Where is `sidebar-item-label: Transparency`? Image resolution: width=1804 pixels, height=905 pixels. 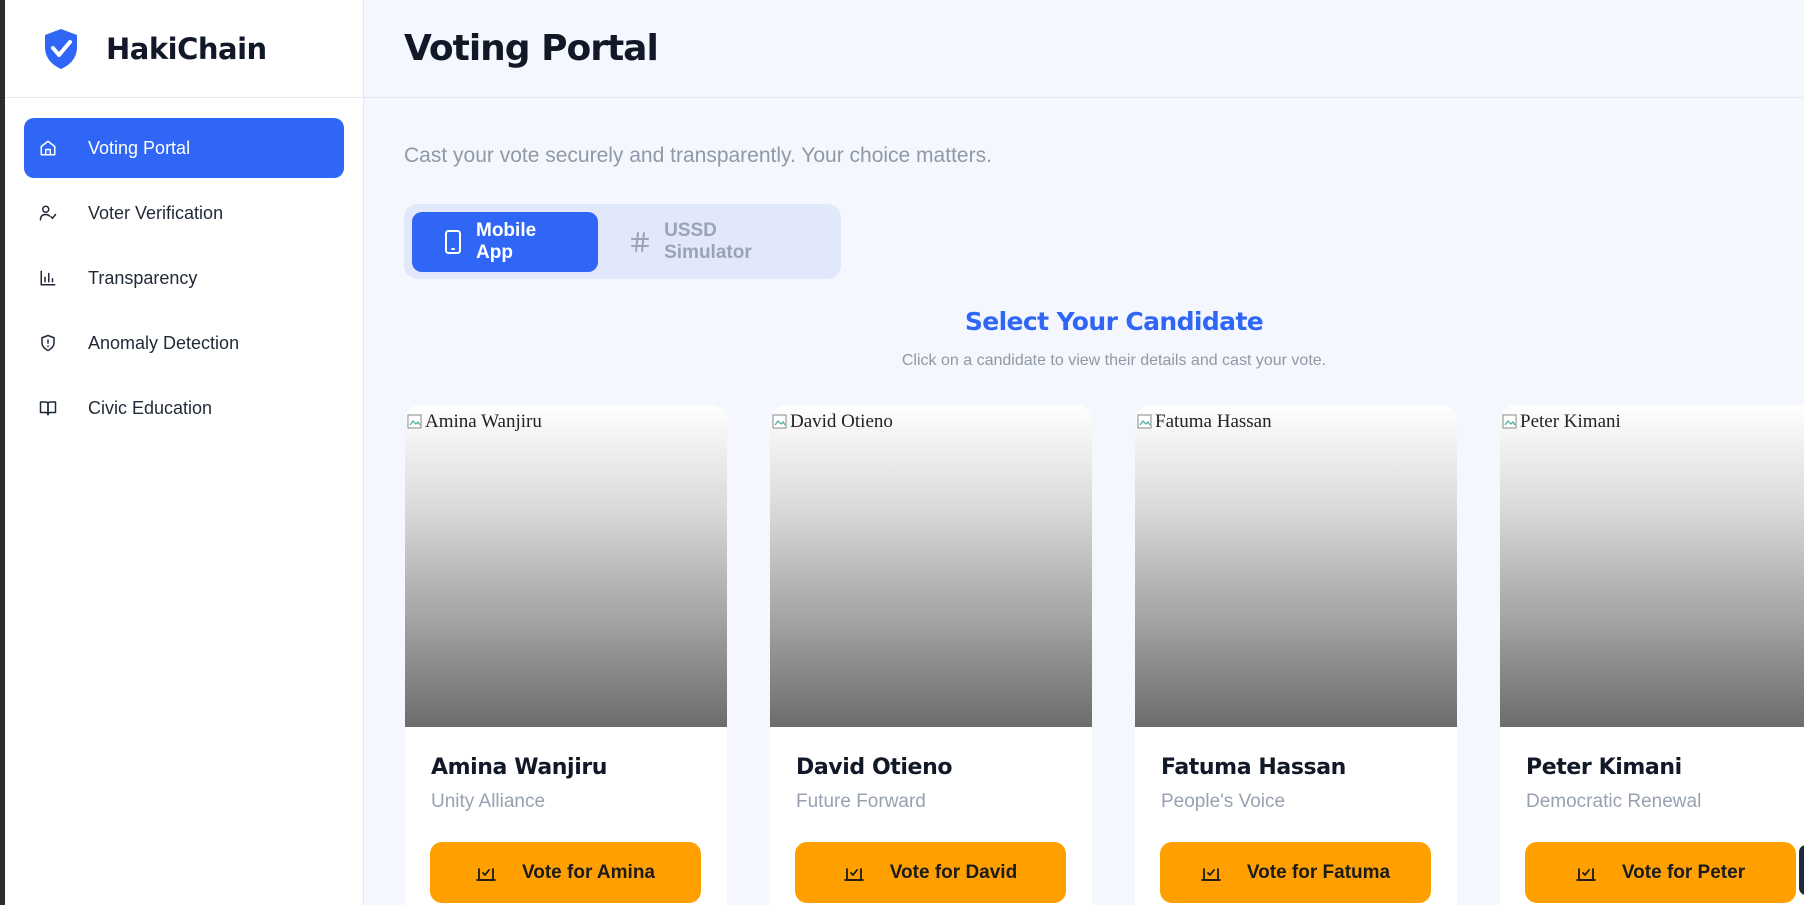
sidebar-item-label: Transparency is located at coordinates (143, 277).